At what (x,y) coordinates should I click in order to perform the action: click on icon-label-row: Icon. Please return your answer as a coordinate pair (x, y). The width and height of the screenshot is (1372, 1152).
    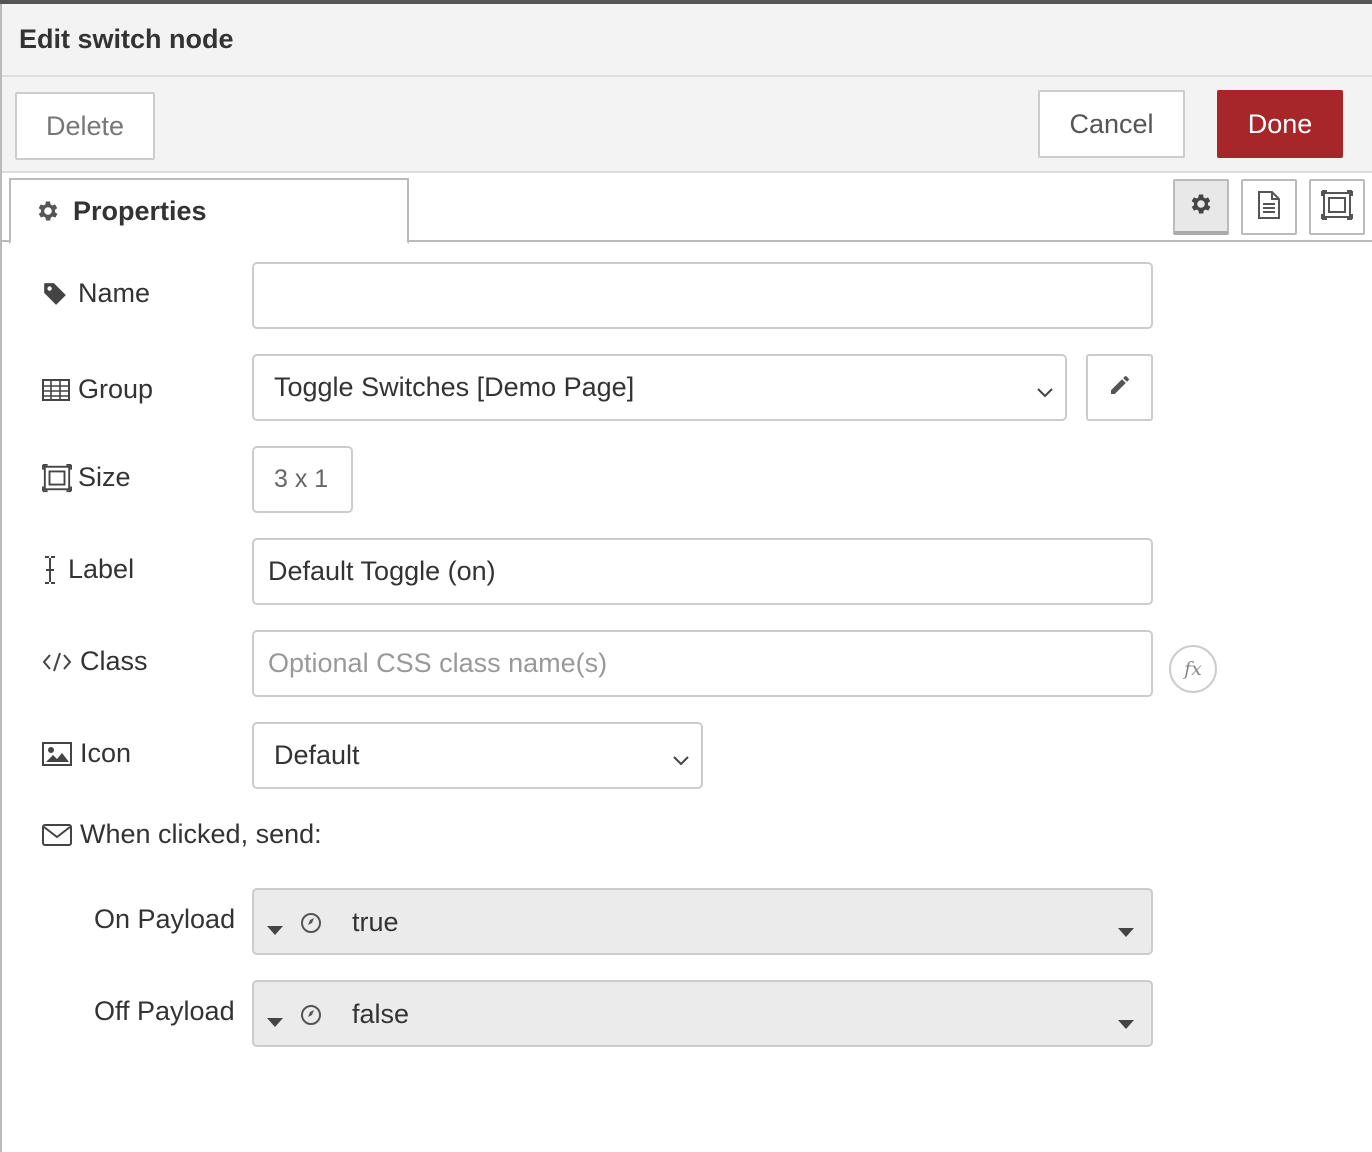
    Looking at the image, I should click on (86, 753).